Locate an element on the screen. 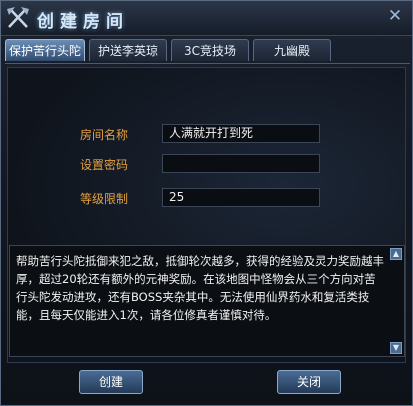 Image resolution: width=413 pixels, height=406 pixels. tab-bar: 保护苦行头陀 护送李英琼 3C竞技场 九幽殿 is located at coordinates (207, 51).